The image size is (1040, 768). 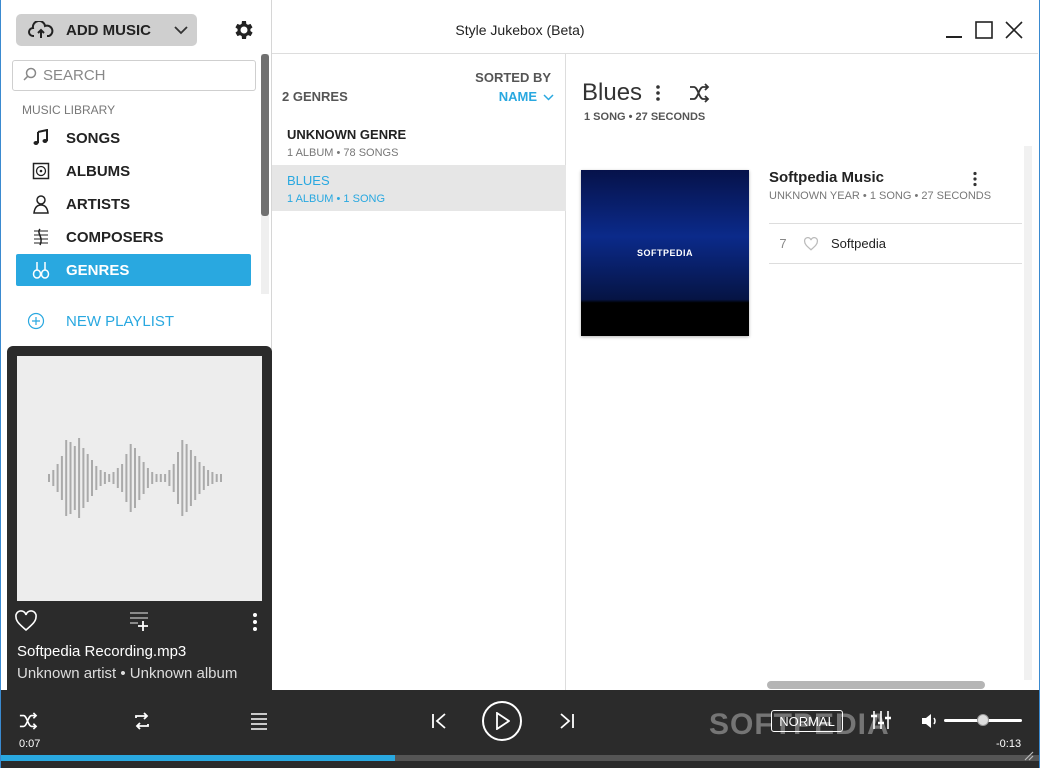 What do you see at coordinates (513, 77) in the screenshot?
I see `sorted-by-label: SORTED BY` at bounding box center [513, 77].